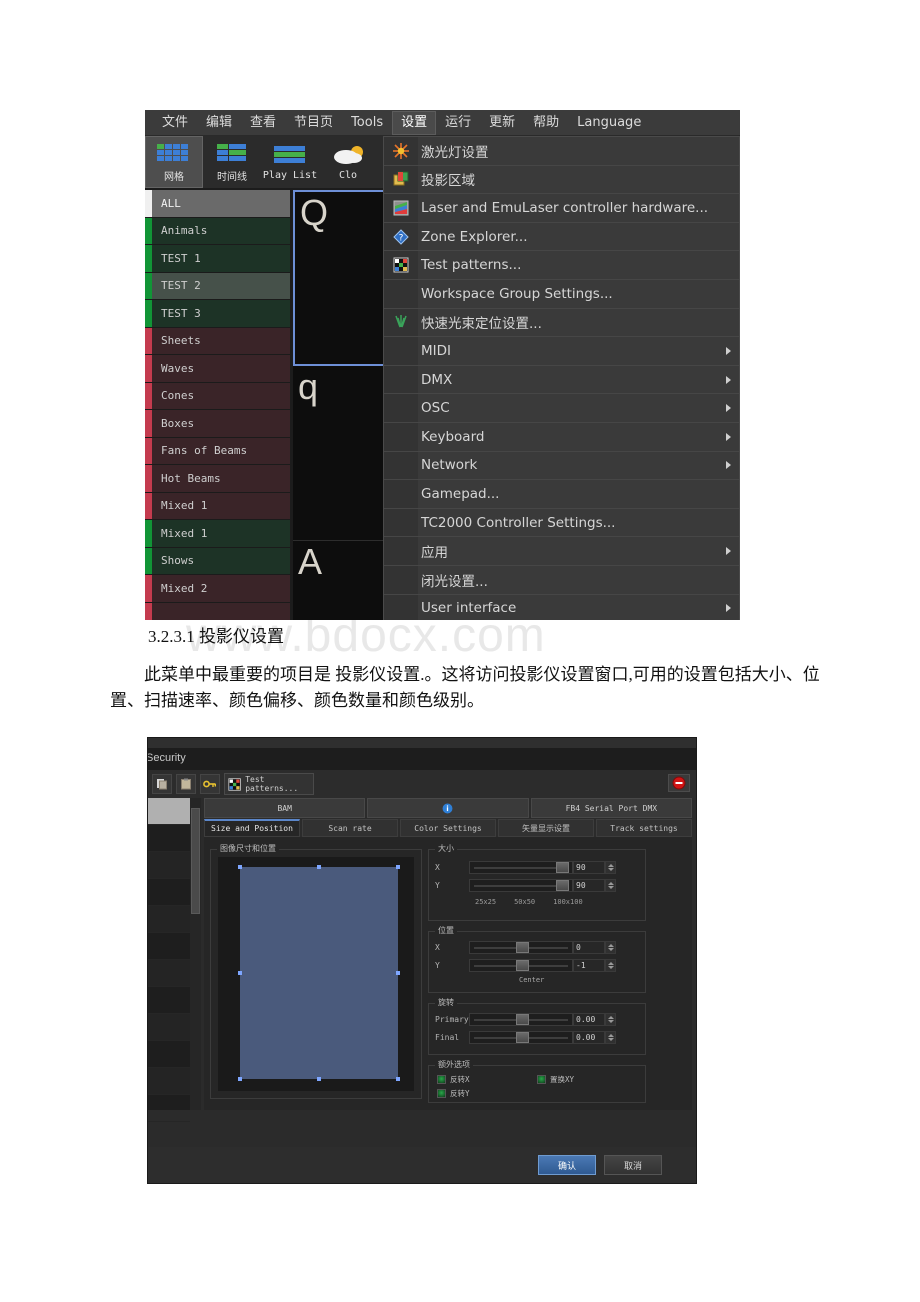  What do you see at coordinates (217, 424) in the screenshot?
I see `list-item: Boxes` at bounding box center [217, 424].